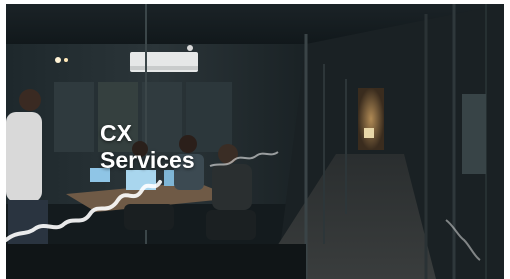  What do you see at coordinates (116, 133) in the screenshot?
I see `hero-title-line-1: CX` at bounding box center [116, 133].